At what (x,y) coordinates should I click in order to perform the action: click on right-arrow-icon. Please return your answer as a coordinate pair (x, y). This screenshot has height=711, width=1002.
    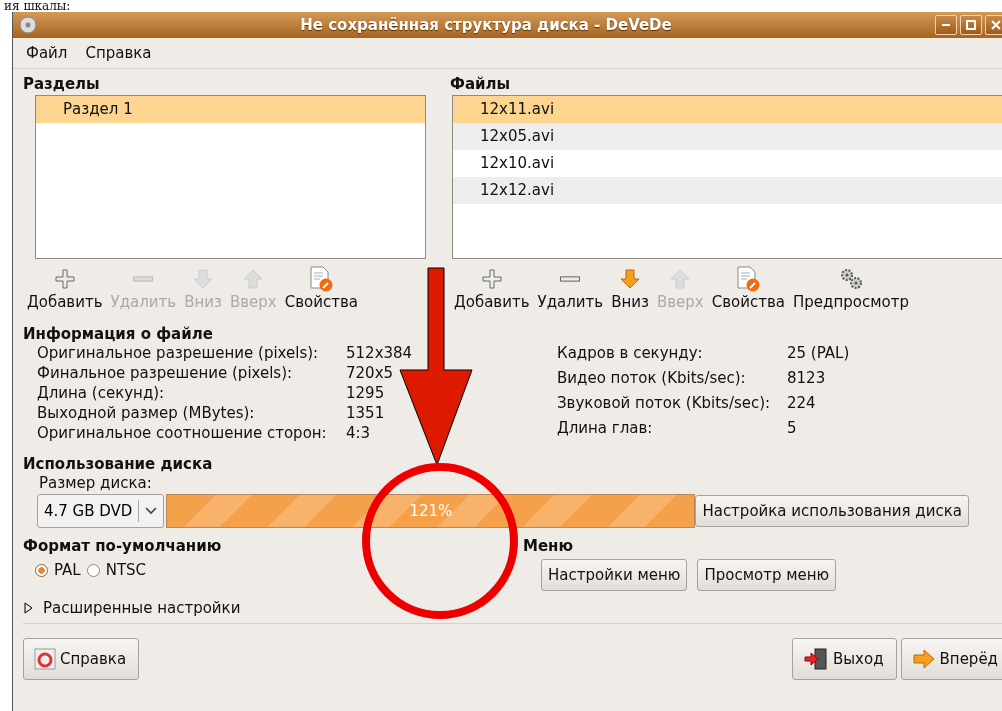
    Looking at the image, I should click on (923, 659).